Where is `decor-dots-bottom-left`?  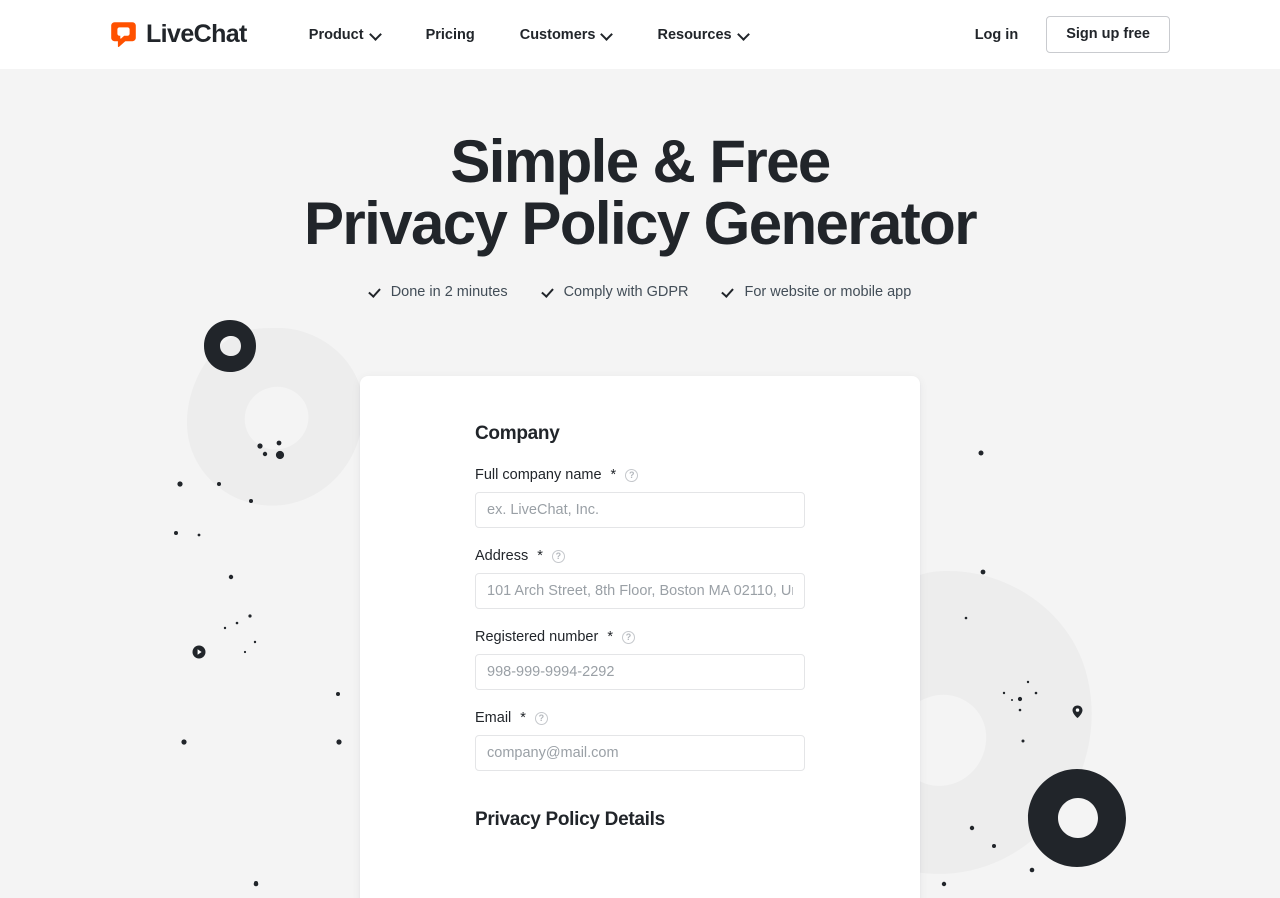
decor-dots-bottom-left is located at coordinates (256, 884).